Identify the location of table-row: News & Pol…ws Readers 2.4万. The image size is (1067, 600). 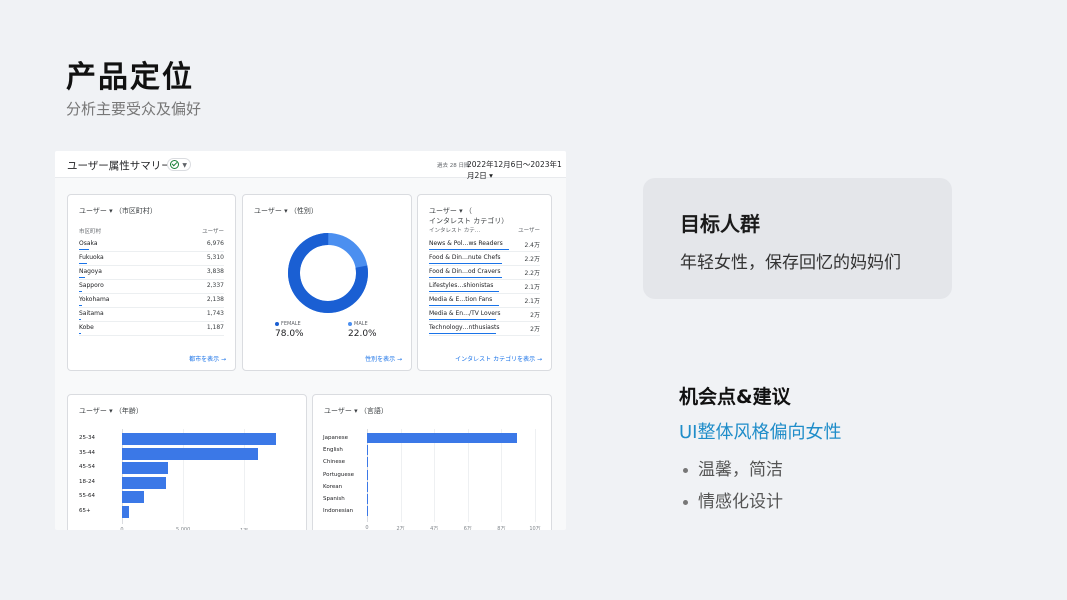
(484, 245).